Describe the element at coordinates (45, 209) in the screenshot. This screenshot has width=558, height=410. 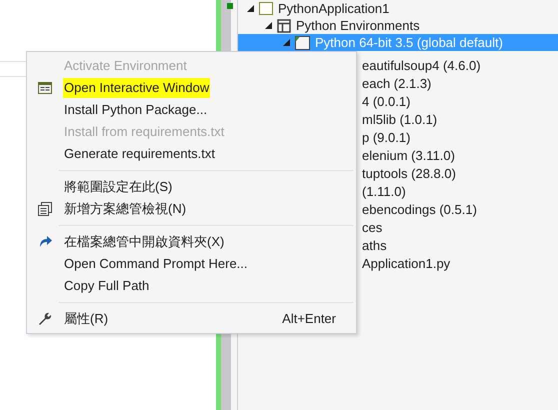
I see `new-view-icon` at that location.